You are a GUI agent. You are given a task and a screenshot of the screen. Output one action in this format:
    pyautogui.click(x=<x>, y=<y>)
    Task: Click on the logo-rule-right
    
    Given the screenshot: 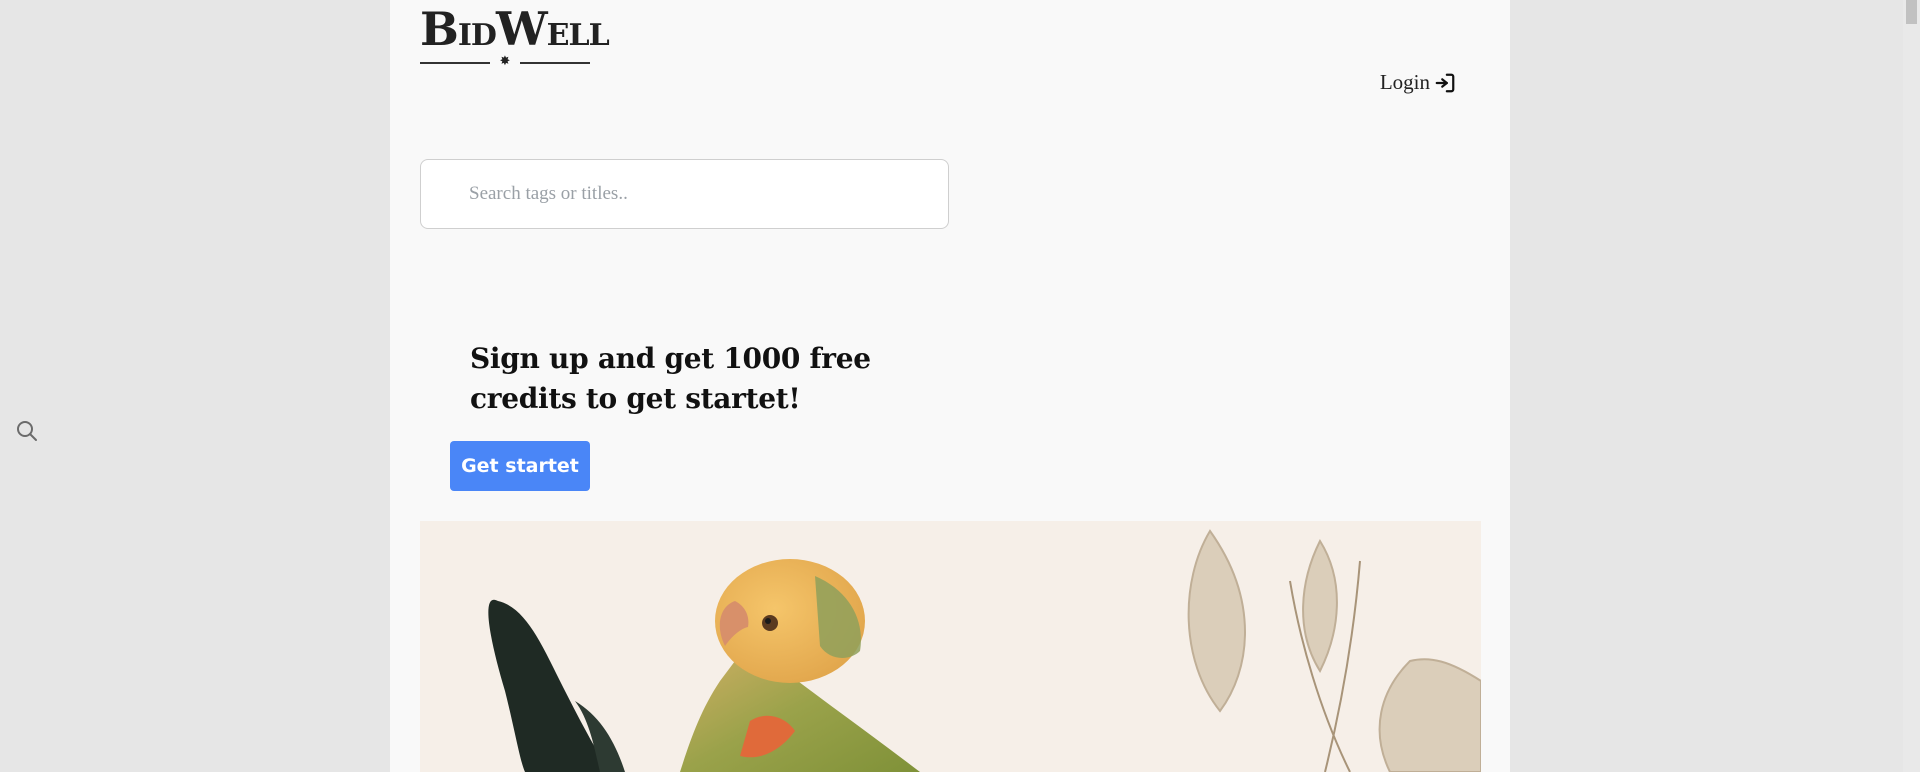 What is the action you would take?
    pyautogui.click(x=555, y=63)
    